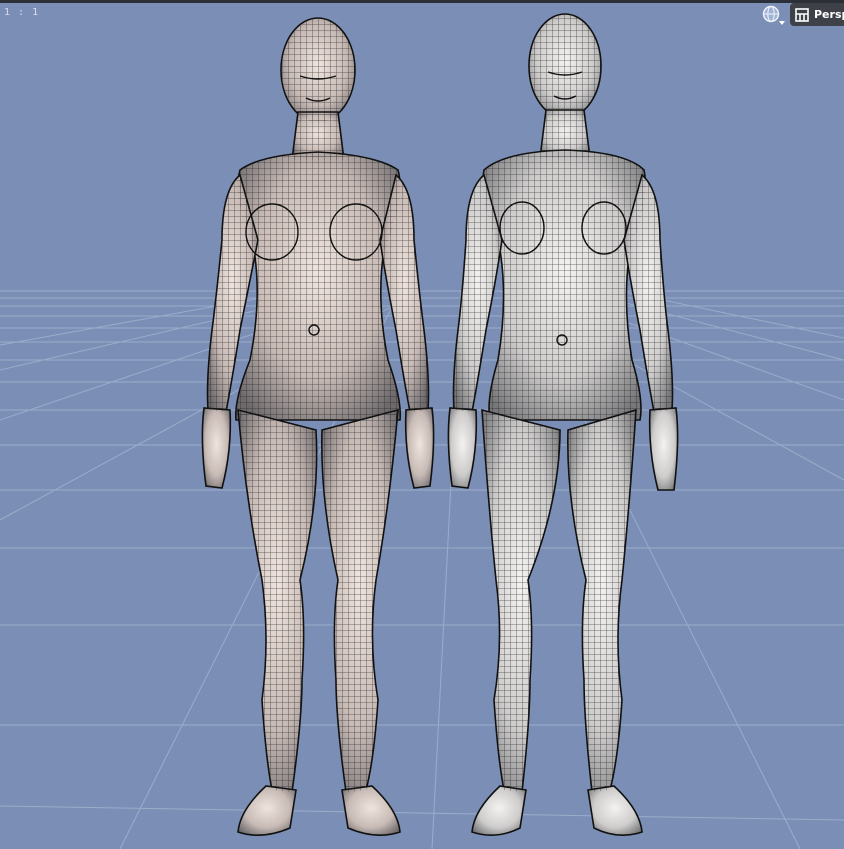  Describe the element at coordinates (782, 23) in the screenshot. I see `triangle-down-icon` at that location.